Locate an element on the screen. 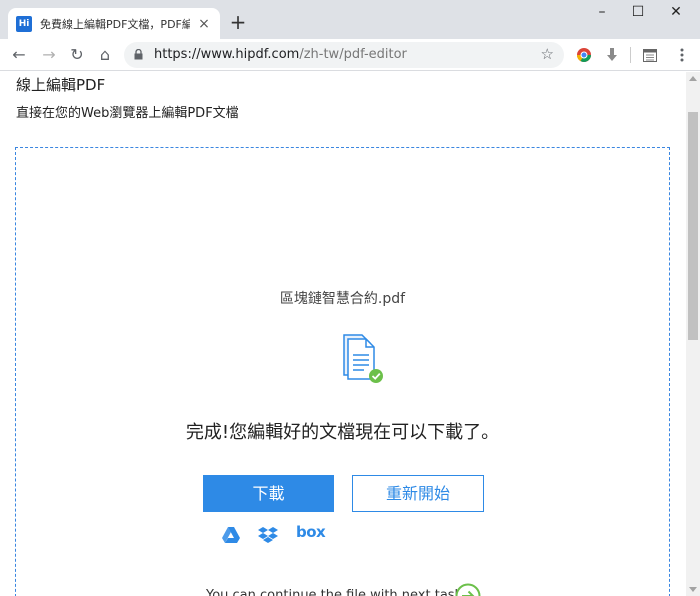  download-icon is located at coordinates (612, 55).